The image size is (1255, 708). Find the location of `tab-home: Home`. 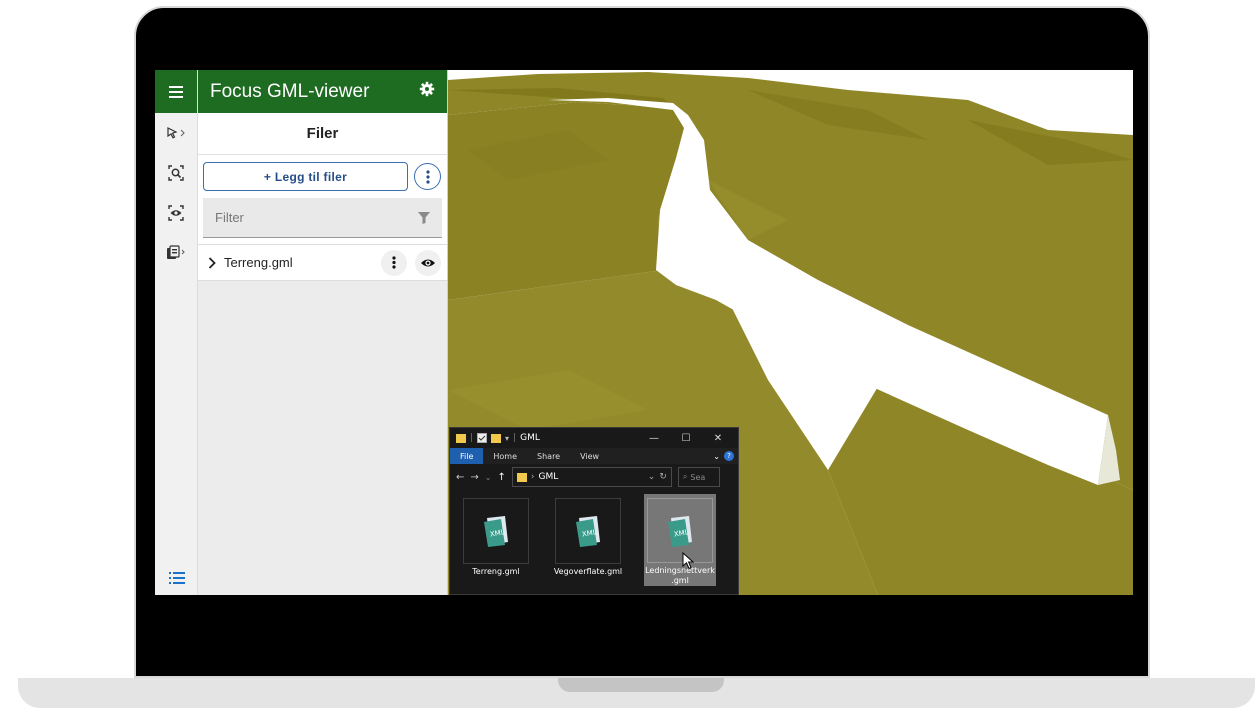

tab-home: Home is located at coordinates (505, 456).